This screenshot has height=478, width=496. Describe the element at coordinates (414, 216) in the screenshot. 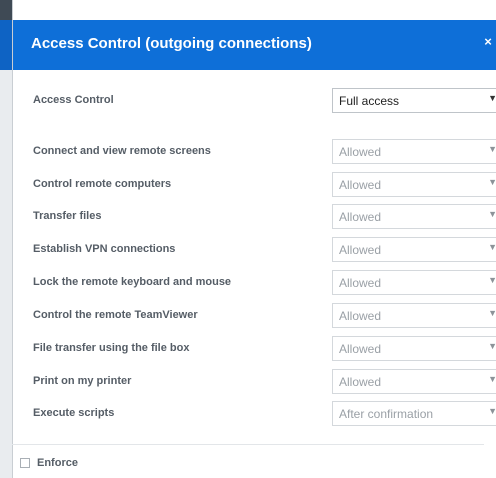

I see `permission-select-transfer-files: Allowed ▼` at that location.